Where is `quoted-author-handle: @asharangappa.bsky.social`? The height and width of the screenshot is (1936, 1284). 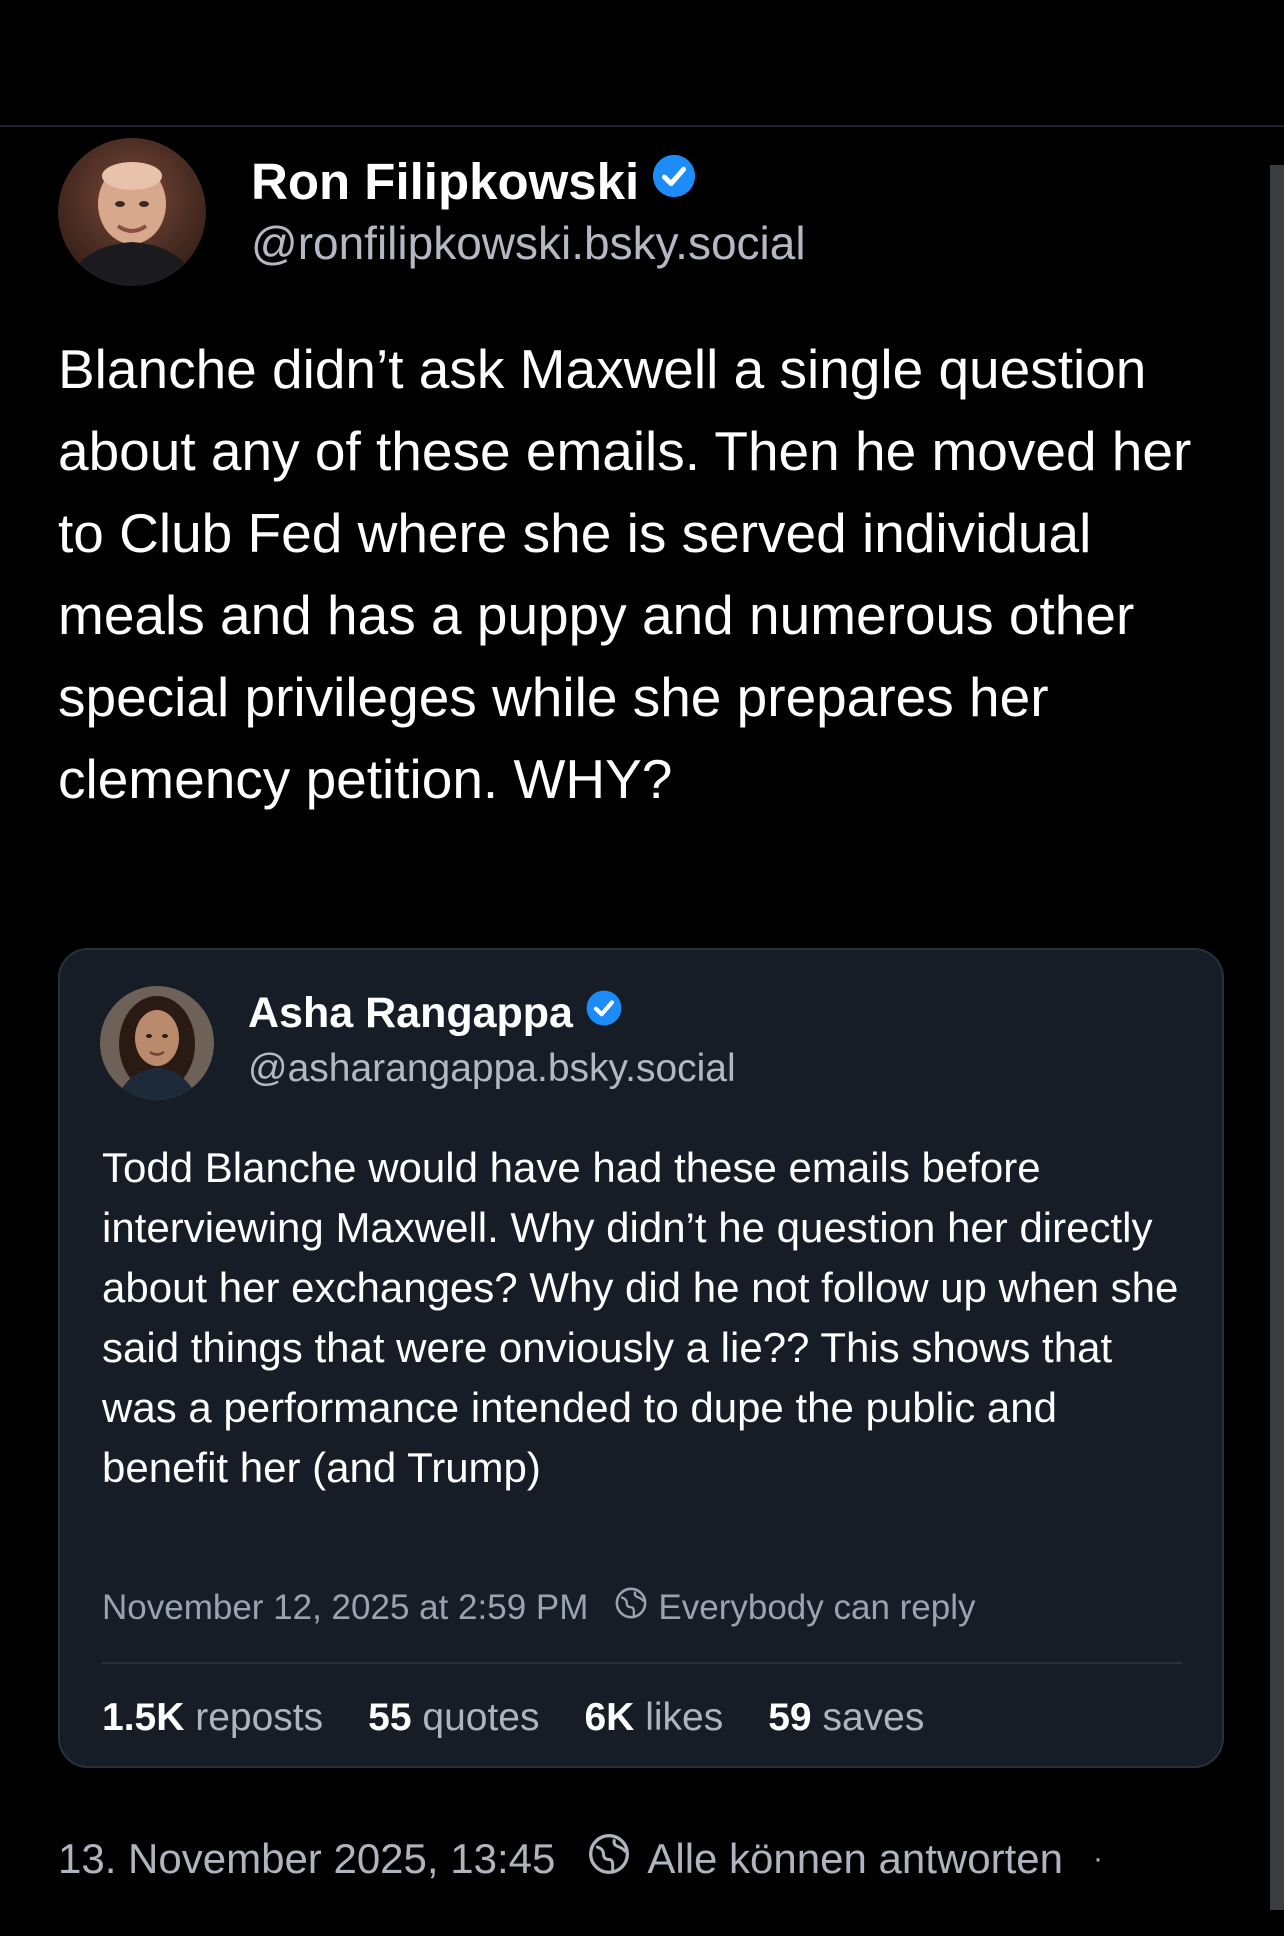 quoted-author-handle: @asharangappa.bsky.social is located at coordinates (492, 1069).